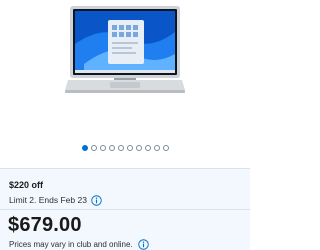 The image size is (320, 250). I want to click on price: $679.00, so click(45, 225).